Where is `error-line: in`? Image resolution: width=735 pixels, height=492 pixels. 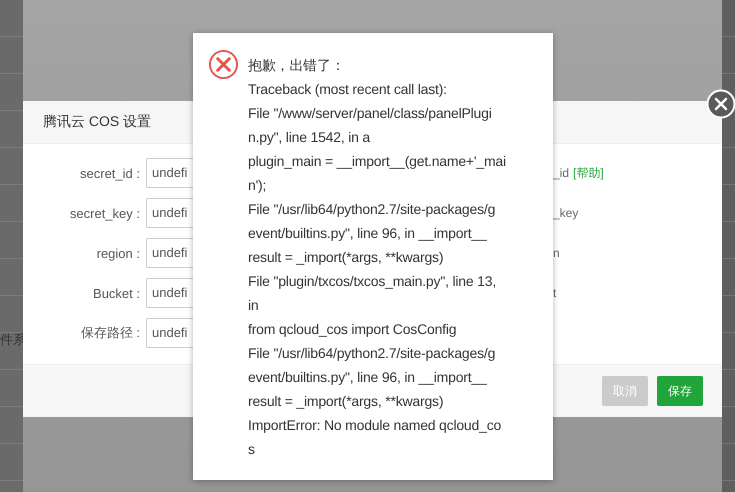
error-line: in is located at coordinates (254, 305).